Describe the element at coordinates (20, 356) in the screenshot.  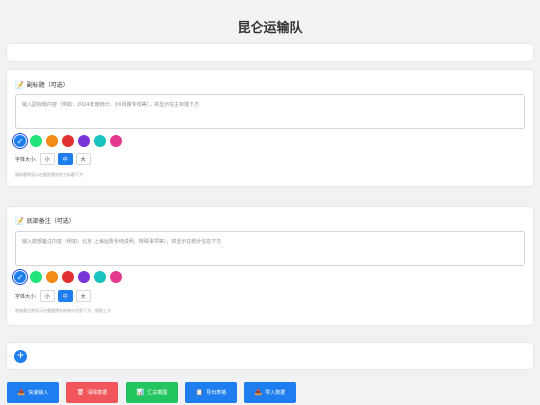
I see `add-button: +` at that location.